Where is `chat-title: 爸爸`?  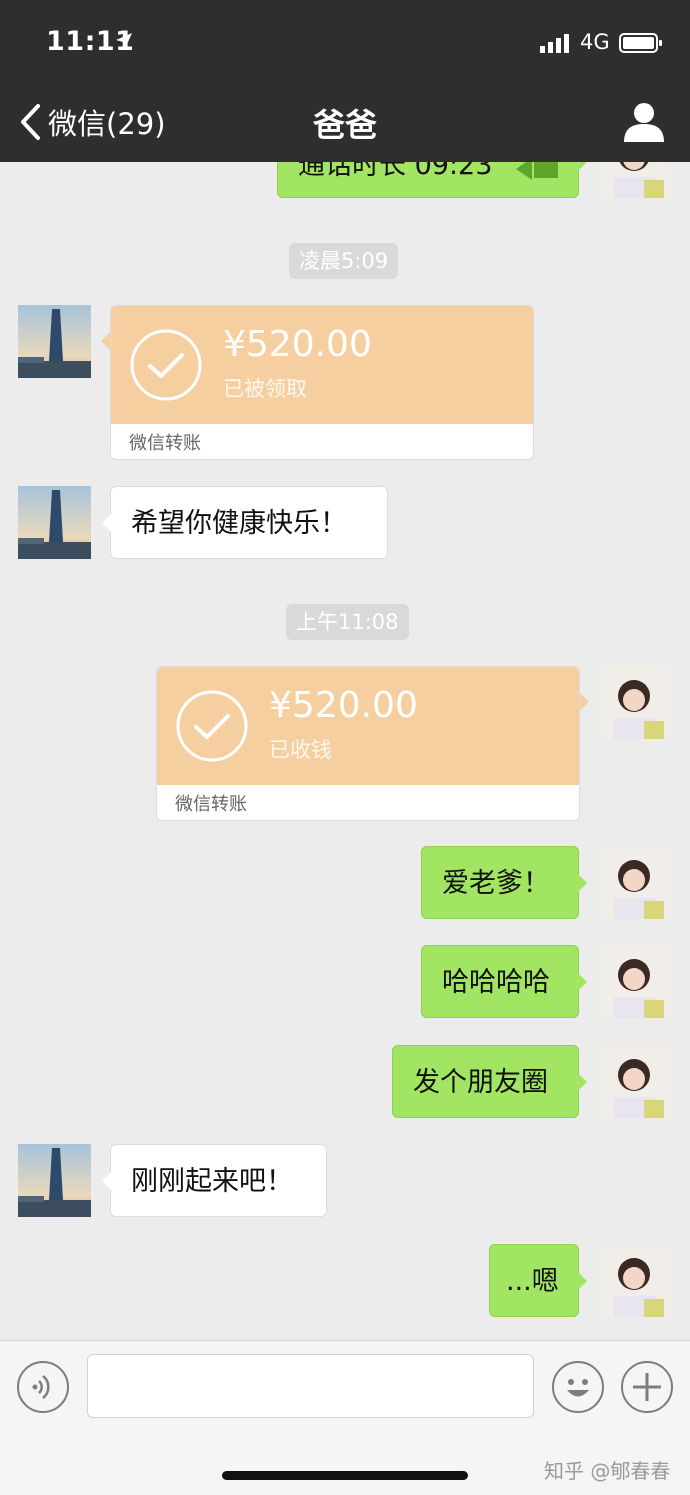 chat-title: 爸爸 is located at coordinates (344, 125).